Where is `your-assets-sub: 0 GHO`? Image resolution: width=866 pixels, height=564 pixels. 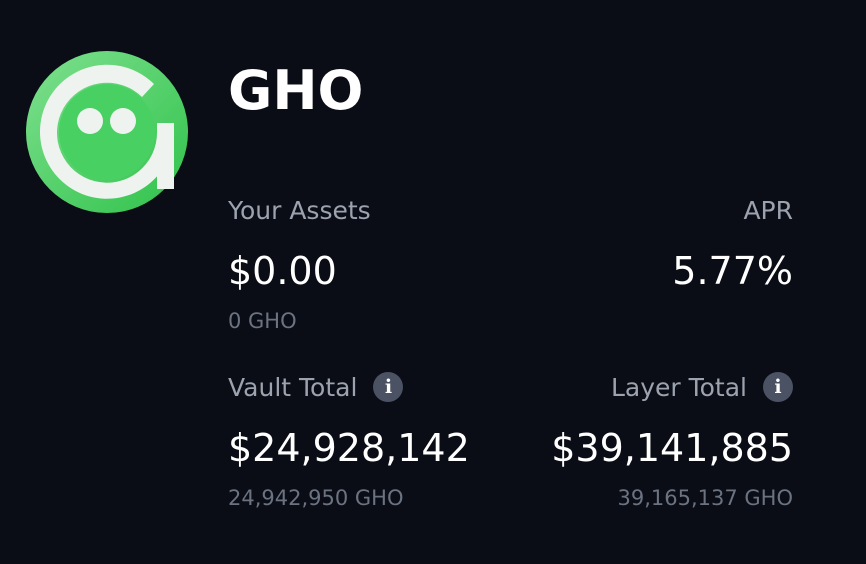 your-assets-sub: 0 GHO is located at coordinates (262, 321).